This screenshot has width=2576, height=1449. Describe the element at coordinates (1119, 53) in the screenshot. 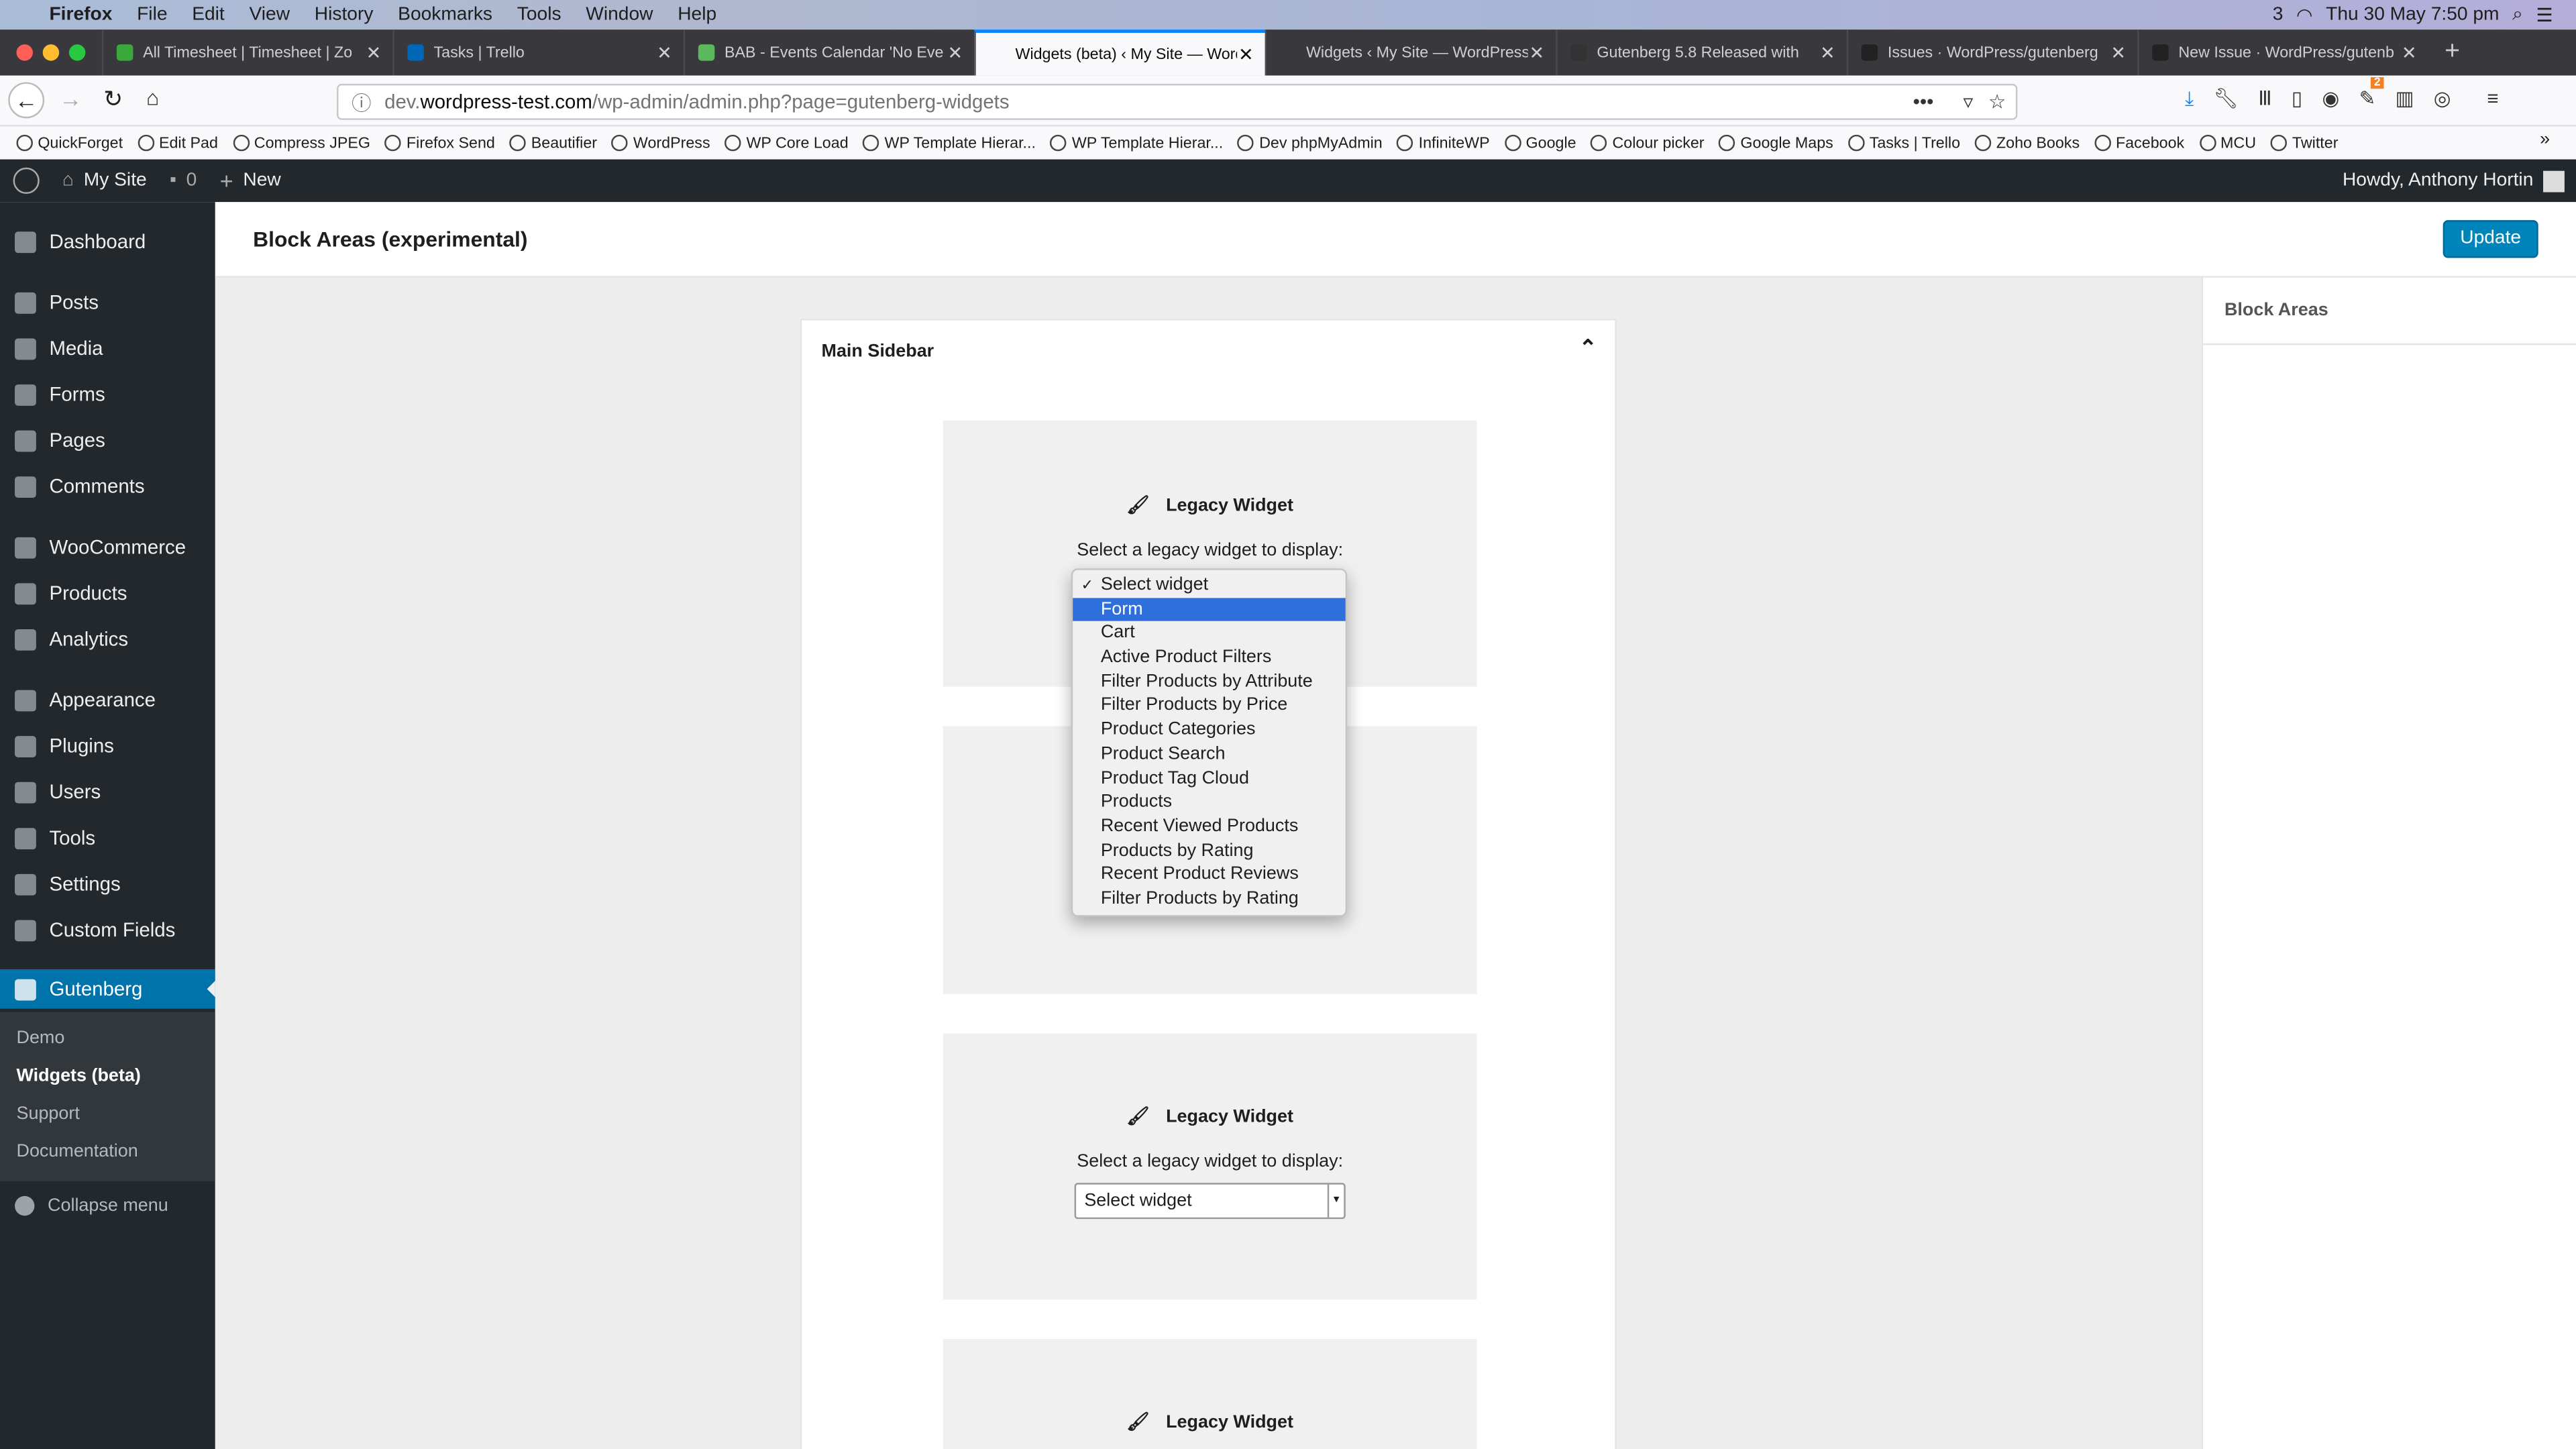

I see `browser-tab: Widgets (beta) ‹ My Site — WordP ✕` at that location.